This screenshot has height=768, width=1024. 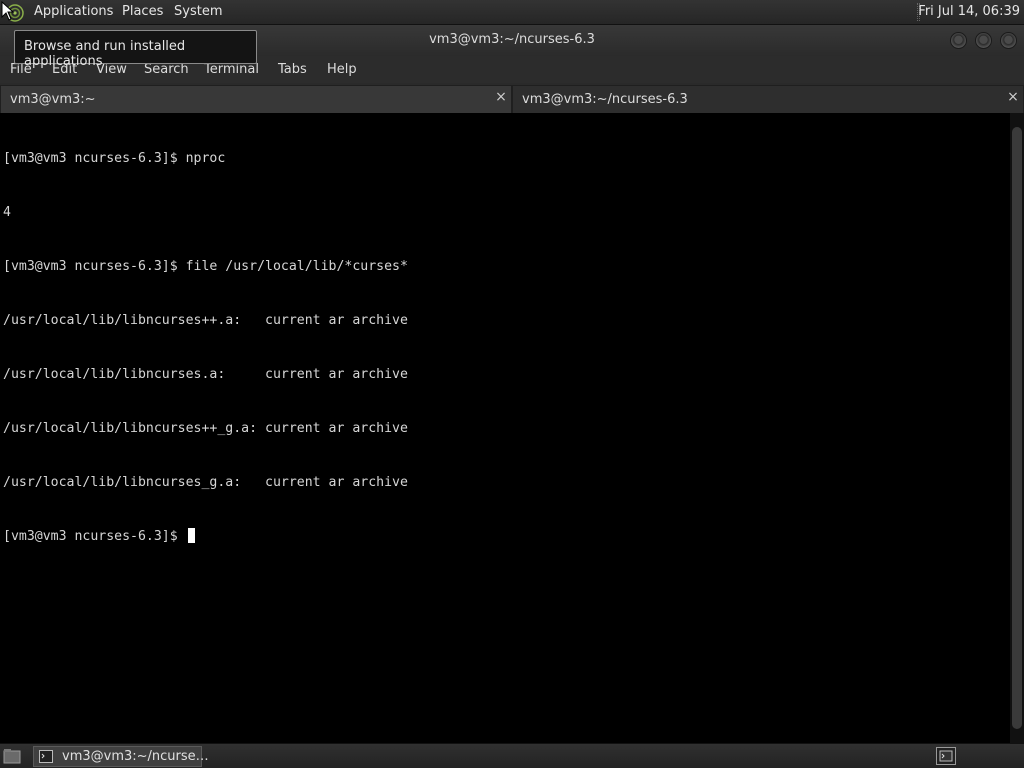 What do you see at coordinates (256, 99) in the screenshot?
I see `tab-home: vm3@vm3:~ ×` at bounding box center [256, 99].